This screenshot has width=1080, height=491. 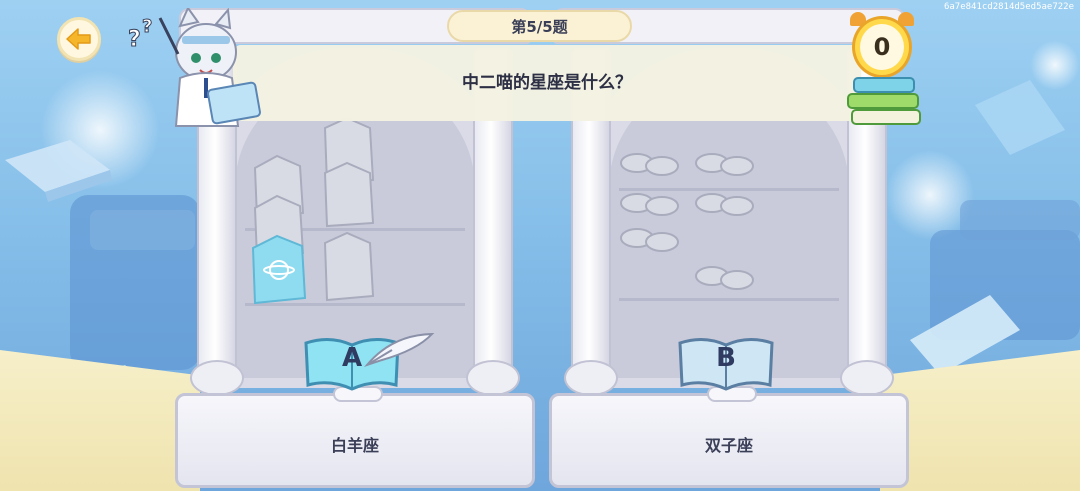 What do you see at coordinates (399, 350) in the screenshot?
I see `quill-pen-icon` at bounding box center [399, 350].